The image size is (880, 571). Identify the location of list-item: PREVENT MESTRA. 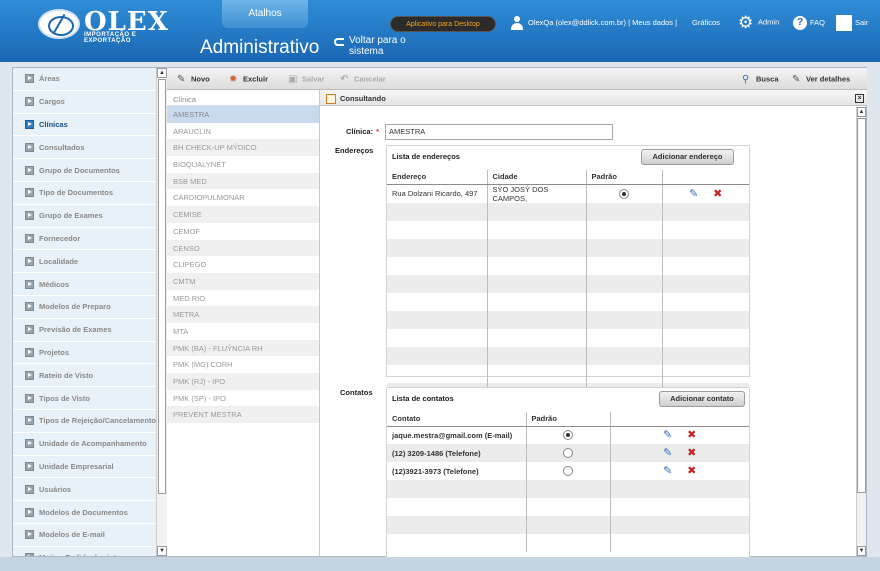
(243, 415).